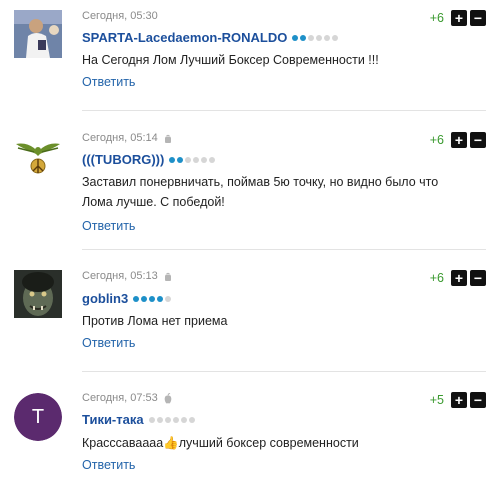  I want to click on orc-face-icon, so click(38, 294).